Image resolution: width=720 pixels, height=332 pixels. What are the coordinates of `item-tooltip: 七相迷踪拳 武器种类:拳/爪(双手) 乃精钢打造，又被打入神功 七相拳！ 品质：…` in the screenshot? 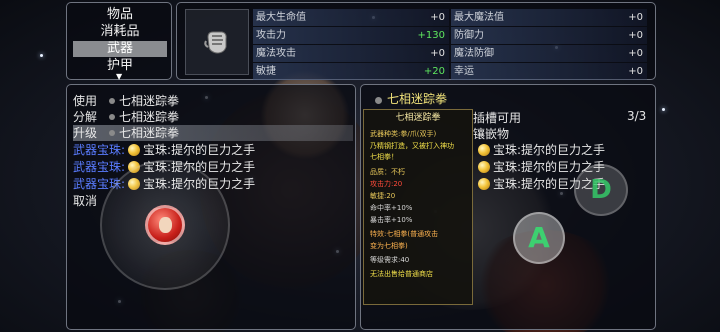 It's located at (418, 207).